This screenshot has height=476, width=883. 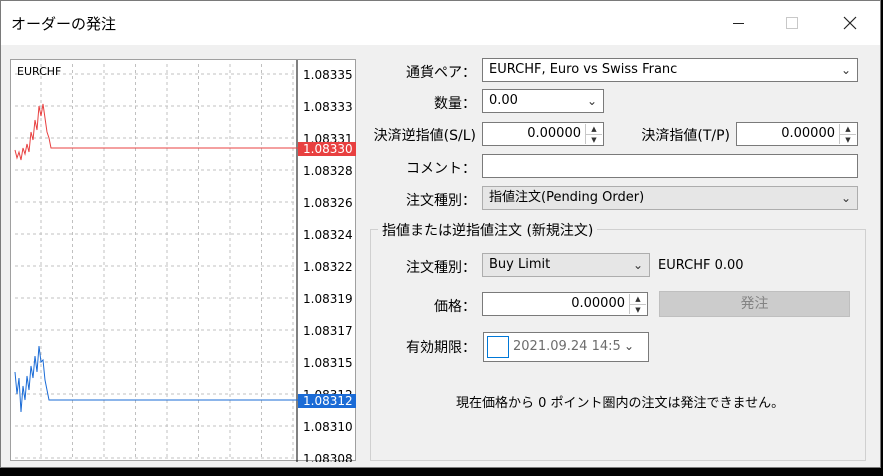 I want to click on ask-price-label: 1.08330, so click(x=328, y=149).